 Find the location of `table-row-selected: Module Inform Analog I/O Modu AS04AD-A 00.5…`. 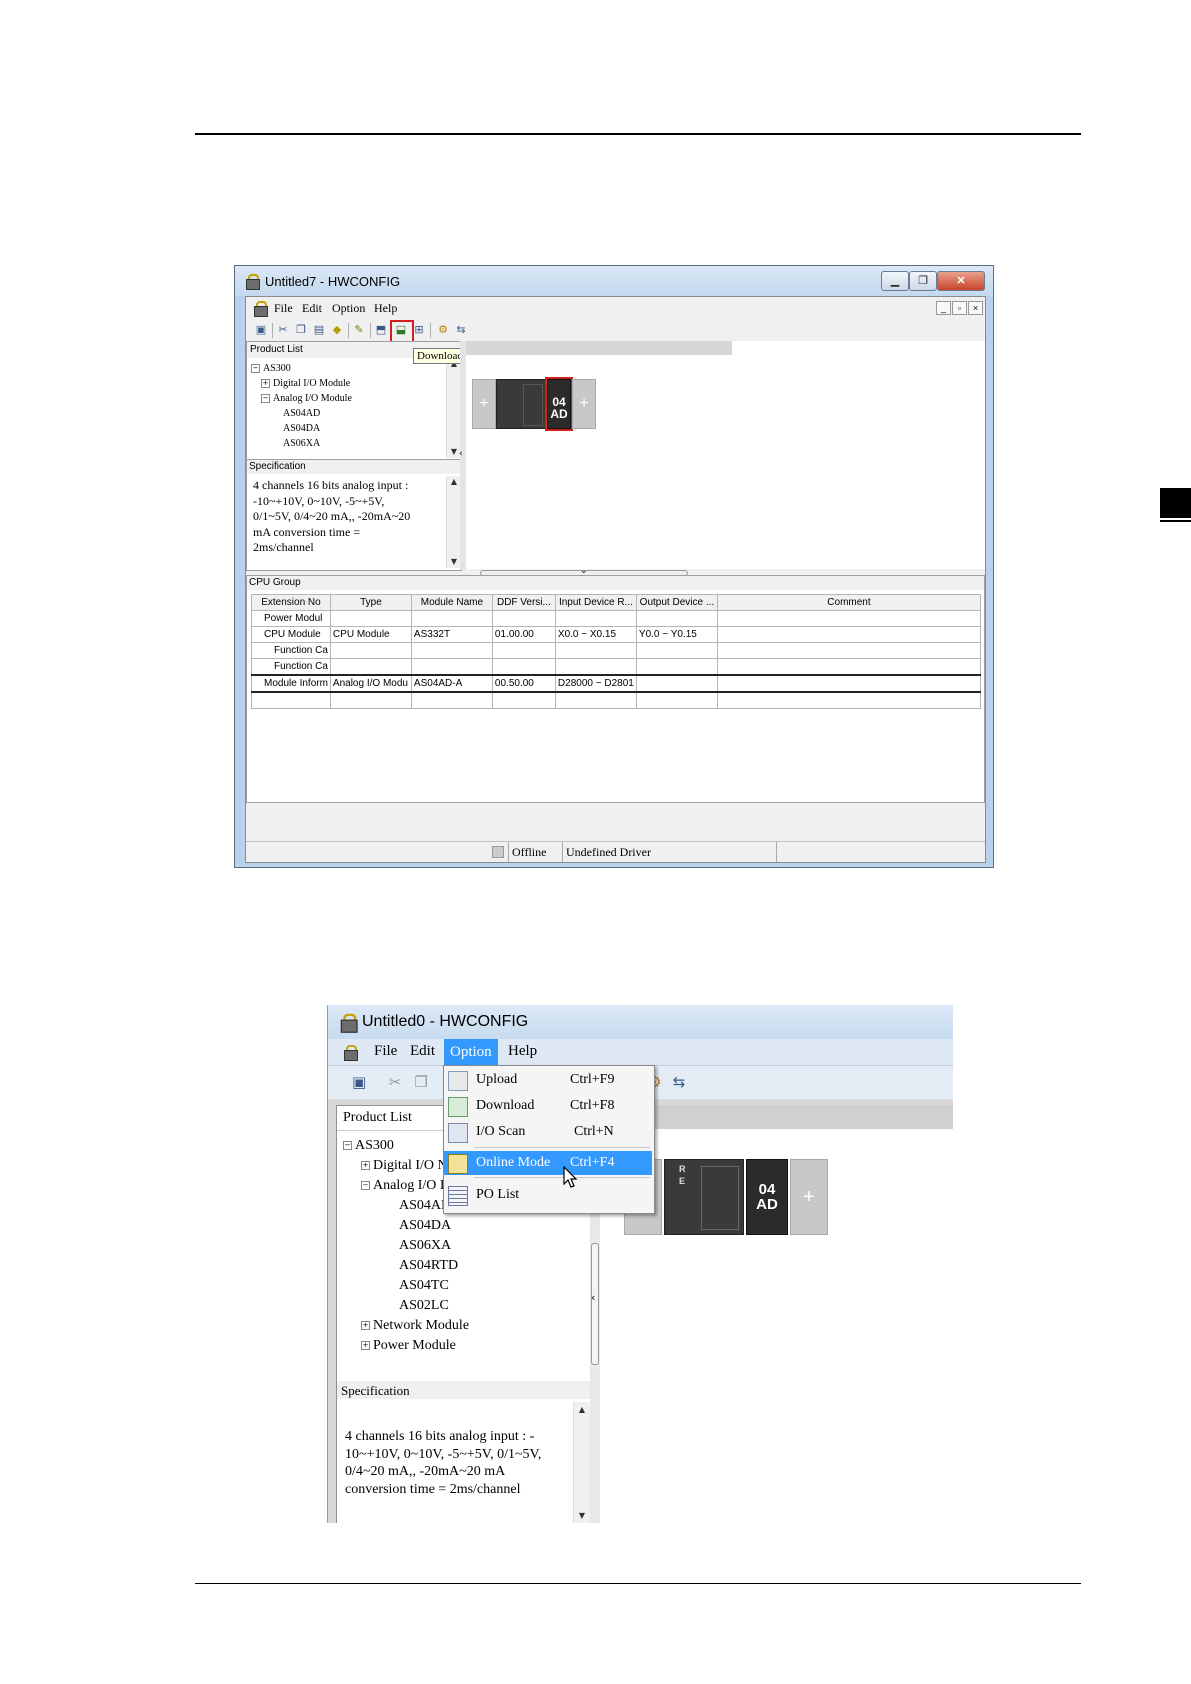

table-row-selected: Module Inform Analog I/O Modu AS04AD-A 00.5… is located at coordinates (616, 683).